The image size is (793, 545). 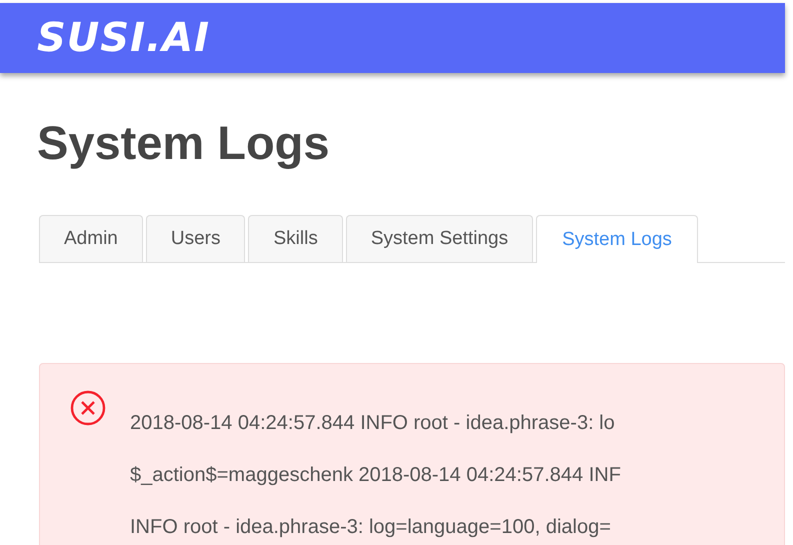 I want to click on page-title: System Logs, so click(x=184, y=143).